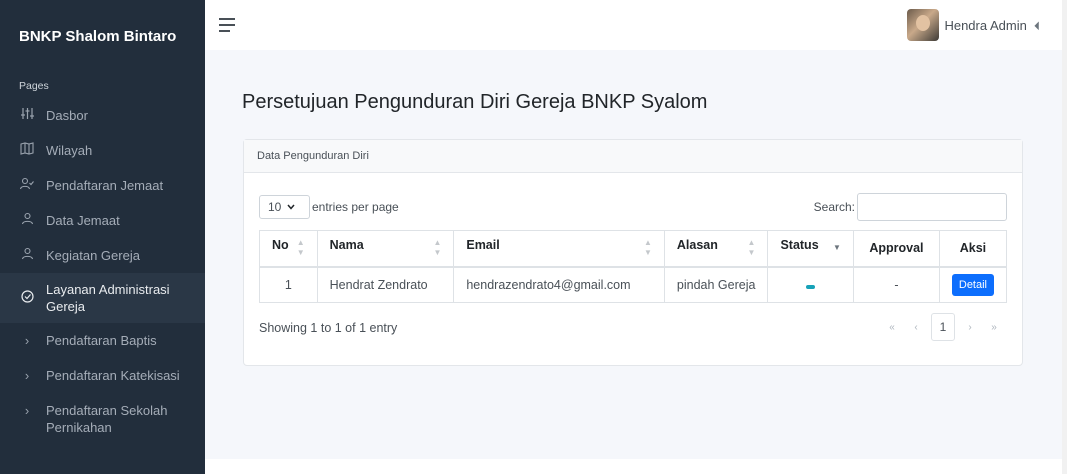 The image size is (1067, 474). I want to click on column-header-no: No ▲ ▼, so click(288, 249).